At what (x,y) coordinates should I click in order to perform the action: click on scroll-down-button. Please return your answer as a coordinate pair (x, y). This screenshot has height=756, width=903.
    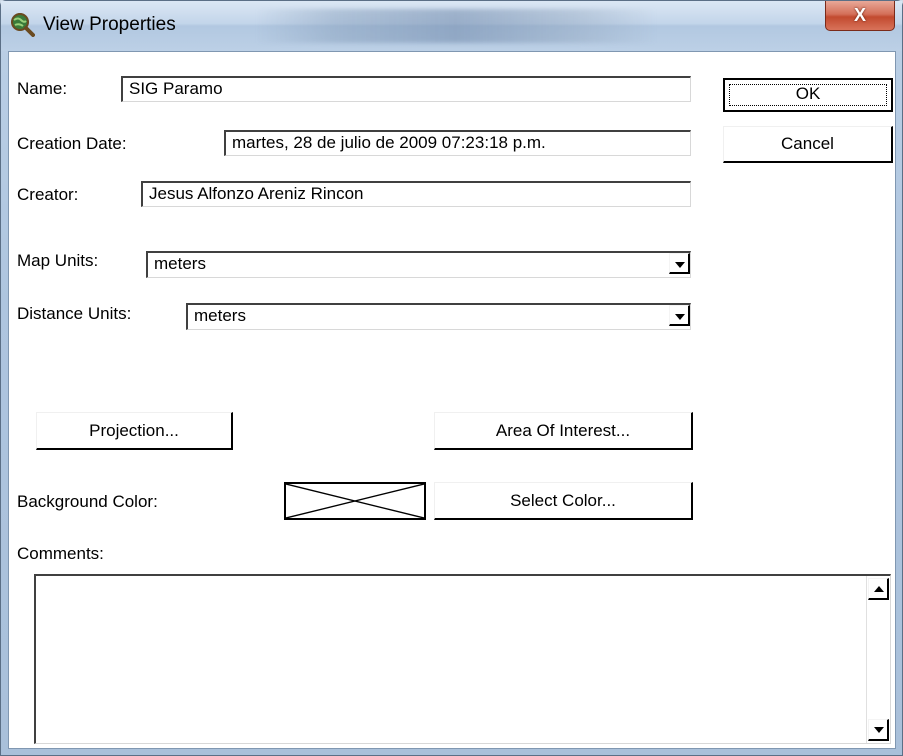
    Looking at the image, I should click on (878, 730).